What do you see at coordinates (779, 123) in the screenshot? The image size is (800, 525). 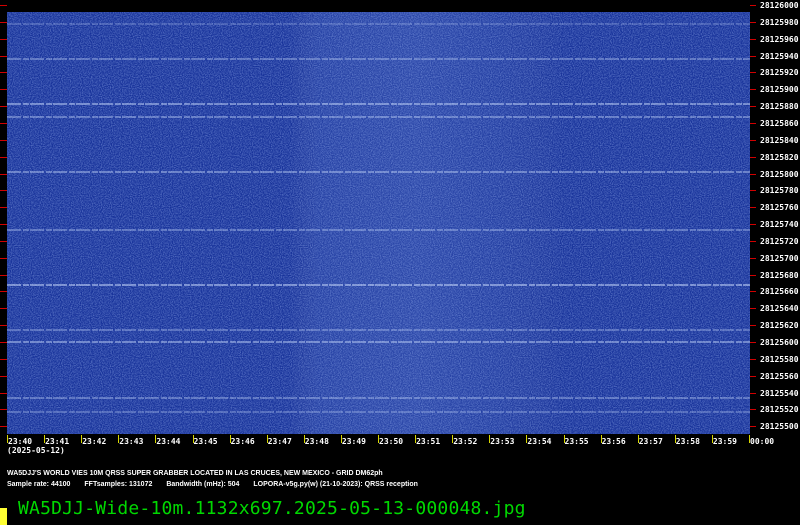 I see `frequency-label: 28125860` at bounding box center [779, 123].